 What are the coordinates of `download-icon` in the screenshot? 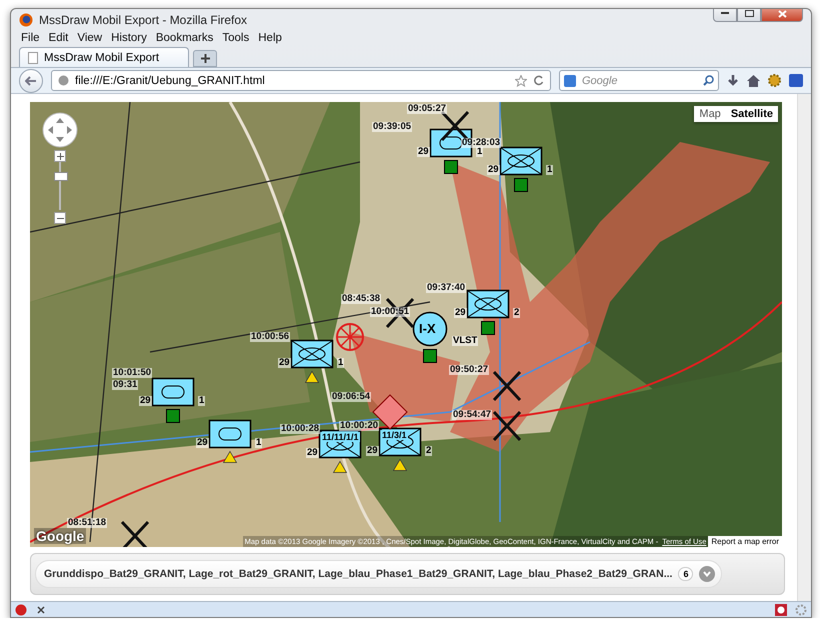 It's located at (733, 80).